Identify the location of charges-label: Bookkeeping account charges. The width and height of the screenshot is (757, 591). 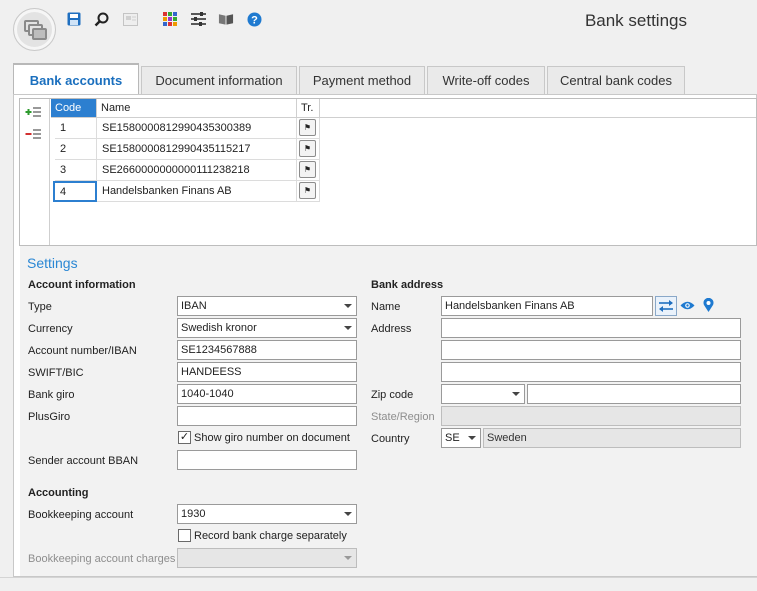
(102, 559).